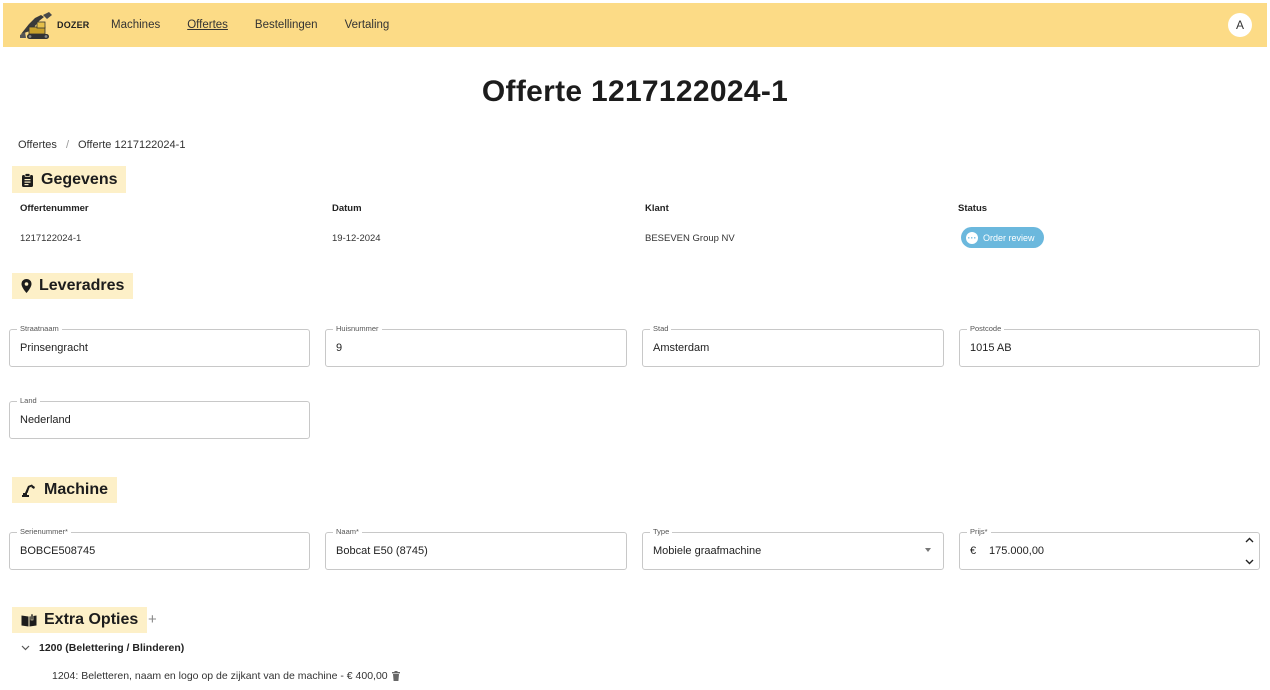  I want to click on section-heading-machine: Machine, so click(65, 490).